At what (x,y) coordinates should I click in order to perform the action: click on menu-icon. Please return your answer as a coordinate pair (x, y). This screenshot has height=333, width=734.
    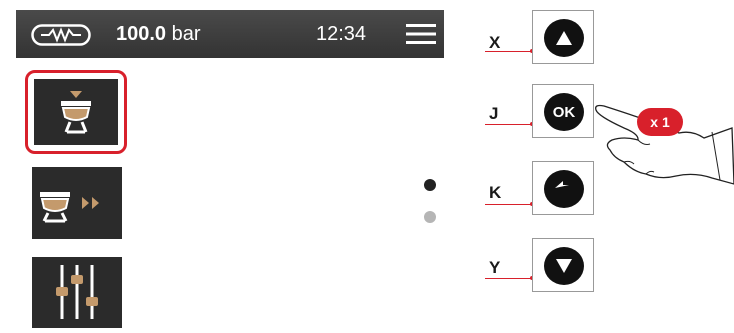
    Looking at the image, I should click on (421, 34).